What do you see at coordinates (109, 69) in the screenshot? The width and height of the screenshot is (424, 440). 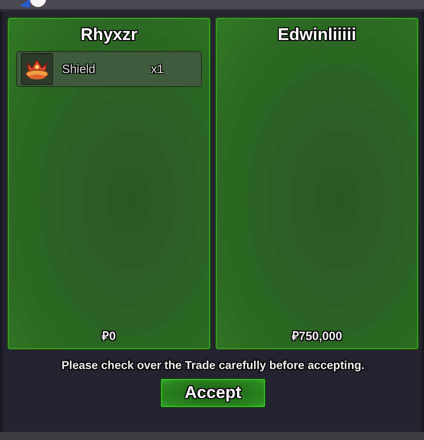 I see `trade-item: Shield x1` at bounding box center [109, 69].